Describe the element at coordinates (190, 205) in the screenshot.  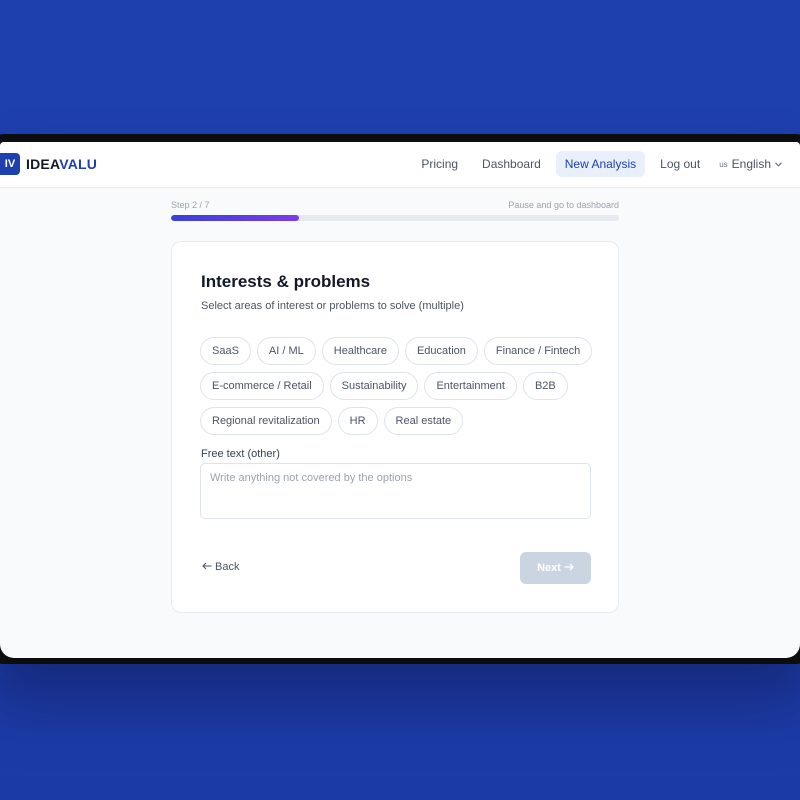
I see `step-indicator: Step 2 / 7` at that location.